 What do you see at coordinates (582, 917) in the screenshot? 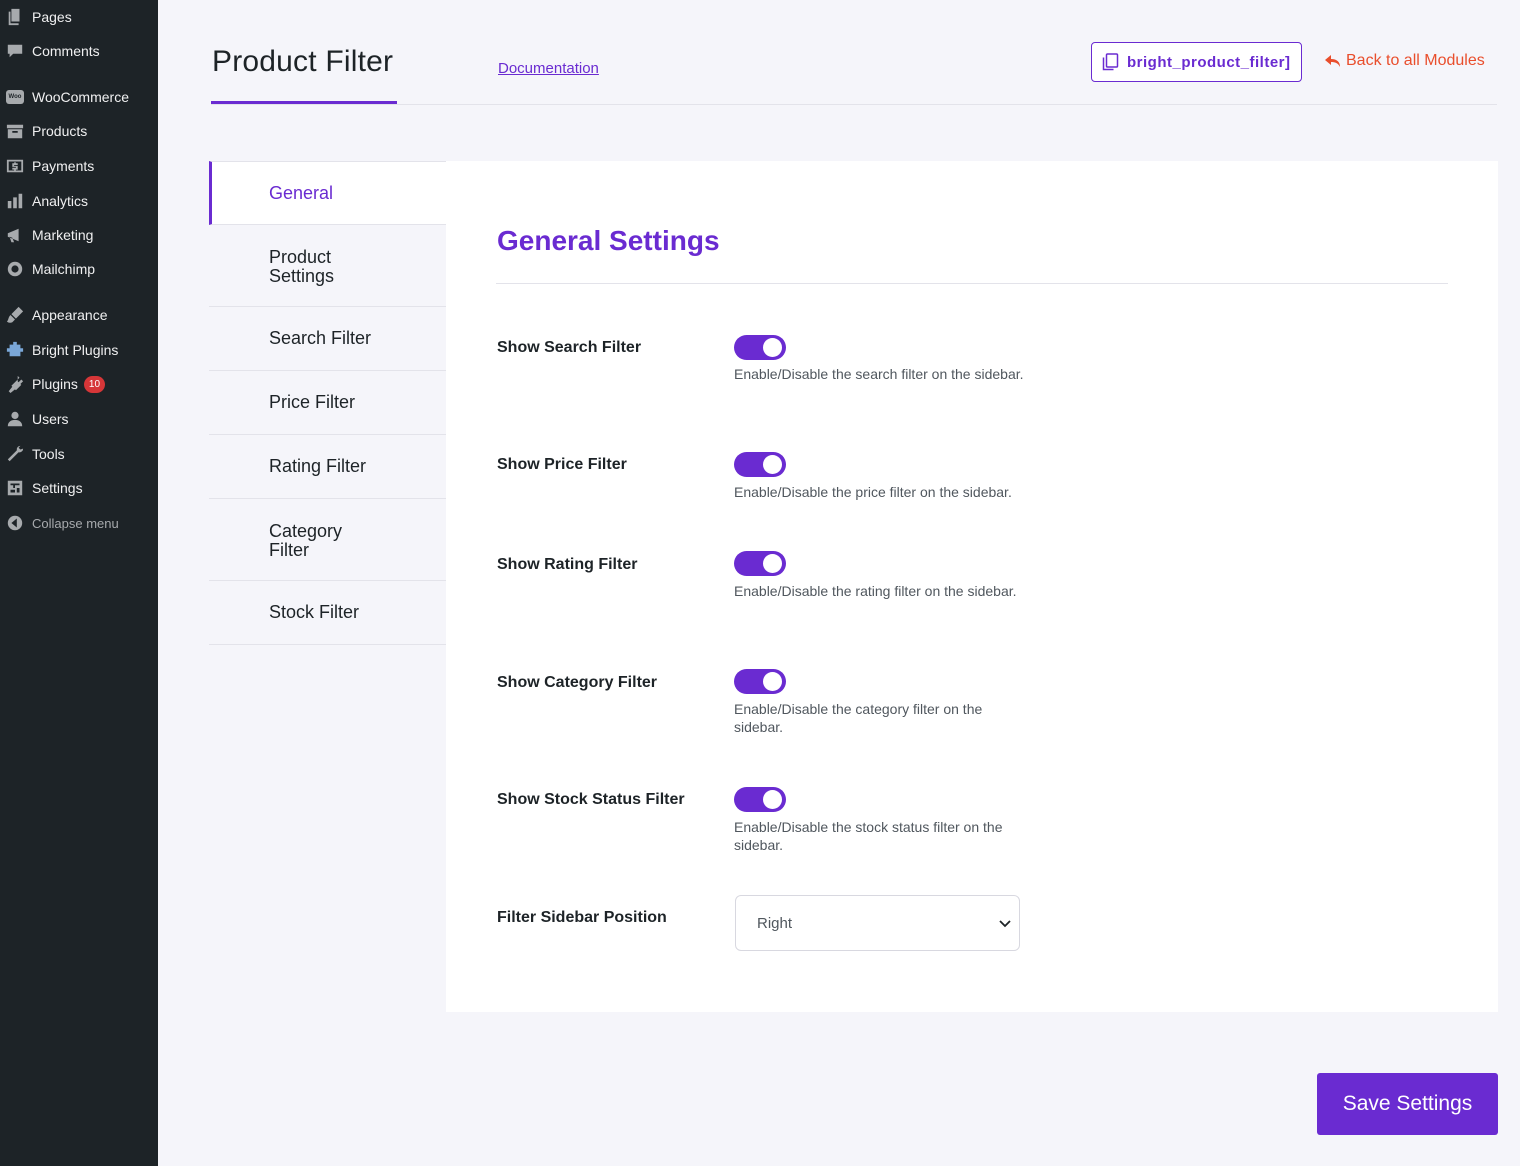
I see `setting-label-position: Filter Sidebar Position` at bounding box center [582, 917].